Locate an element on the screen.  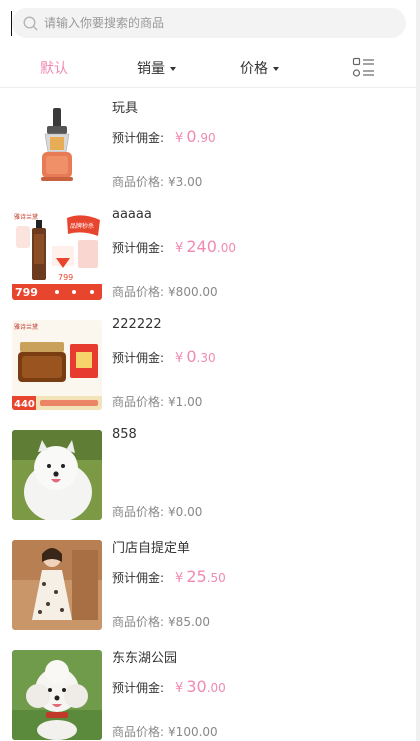
price-value: ¥1.00 is located at coordinates (185, 402).